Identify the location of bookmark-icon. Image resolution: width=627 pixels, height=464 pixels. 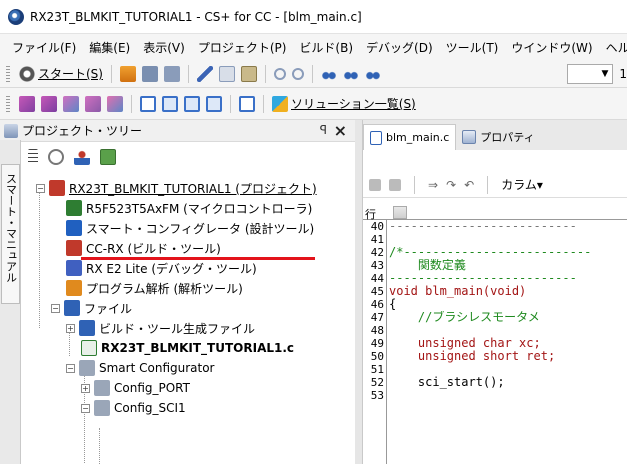
(375, 184).